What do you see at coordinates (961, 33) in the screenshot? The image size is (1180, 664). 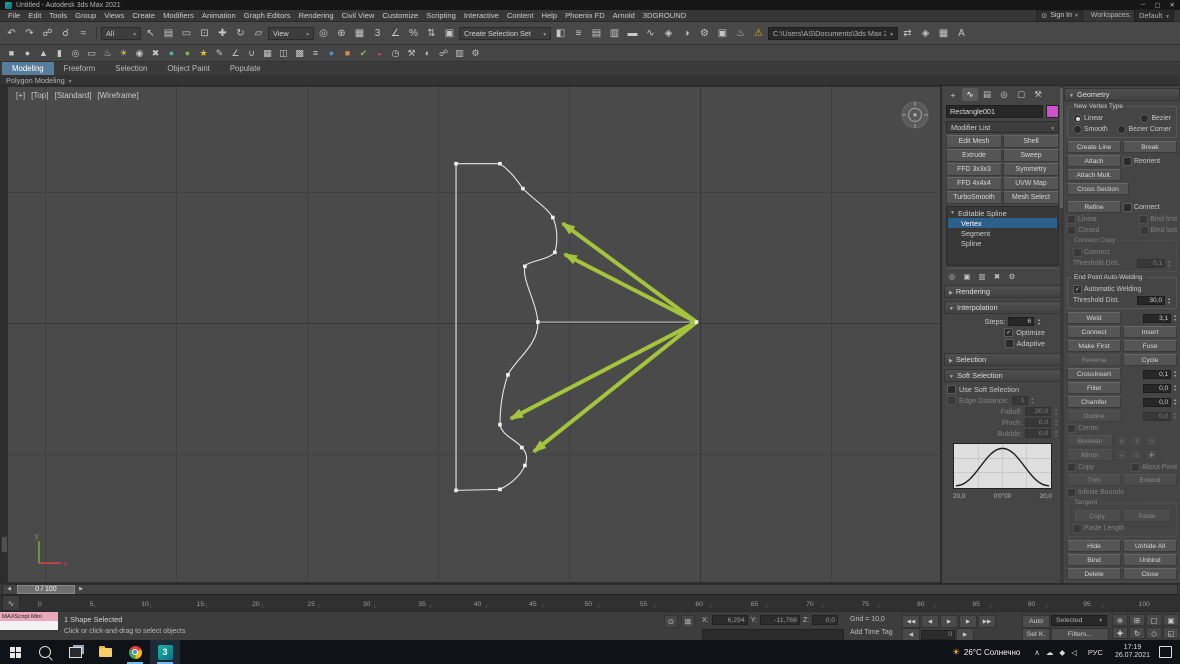 I see `arnold-menu-icon: A` at bounding box center [961, 33].